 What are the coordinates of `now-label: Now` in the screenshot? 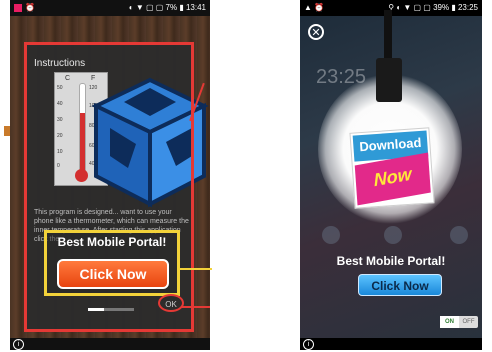 It's located at (393, 177).